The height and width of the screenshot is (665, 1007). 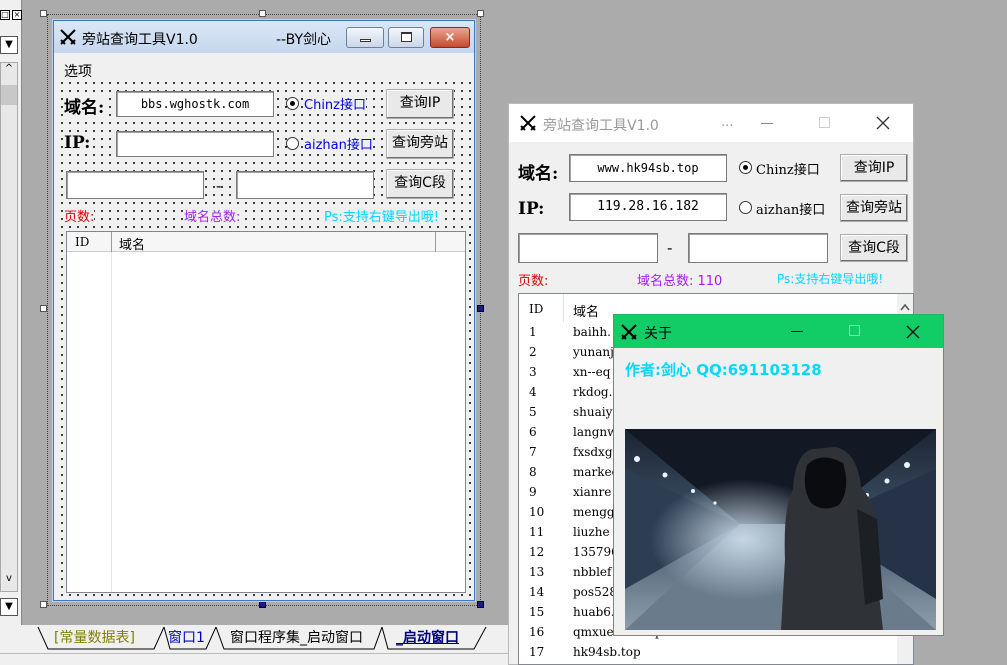 I want to click on ip-input, so click(x=195, y=144).